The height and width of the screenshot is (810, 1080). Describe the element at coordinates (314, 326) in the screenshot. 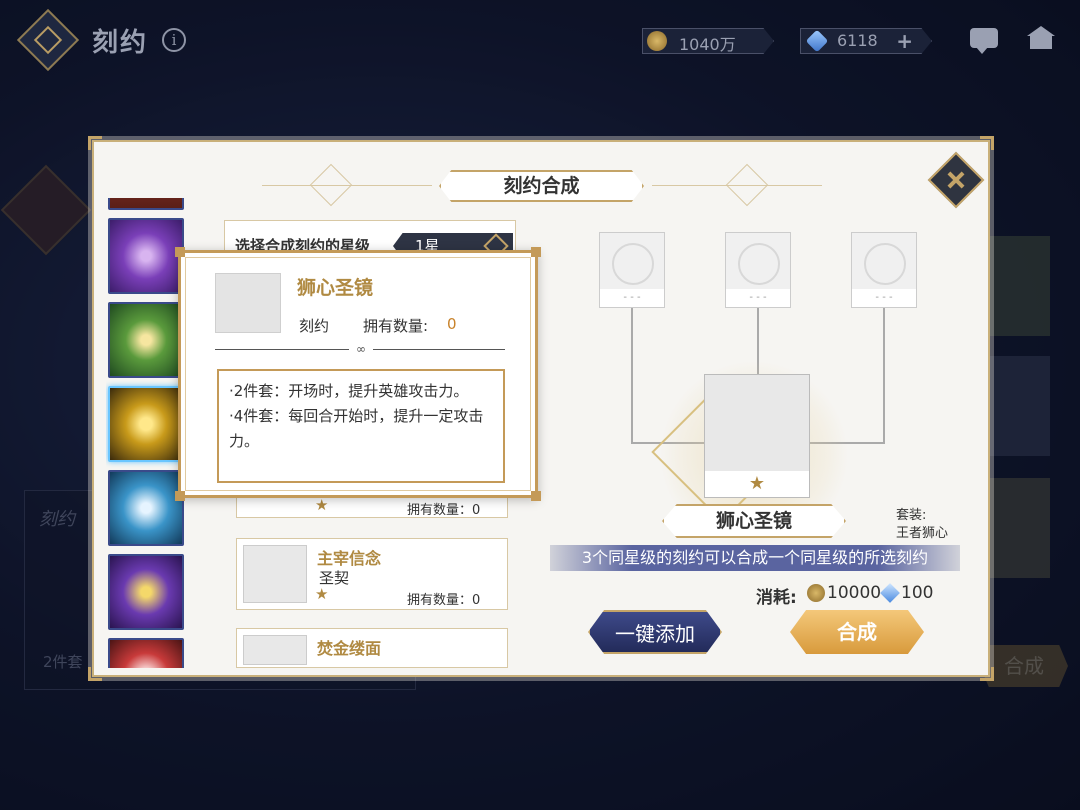

I see `tooltip-item-type: 刻约` at that location.